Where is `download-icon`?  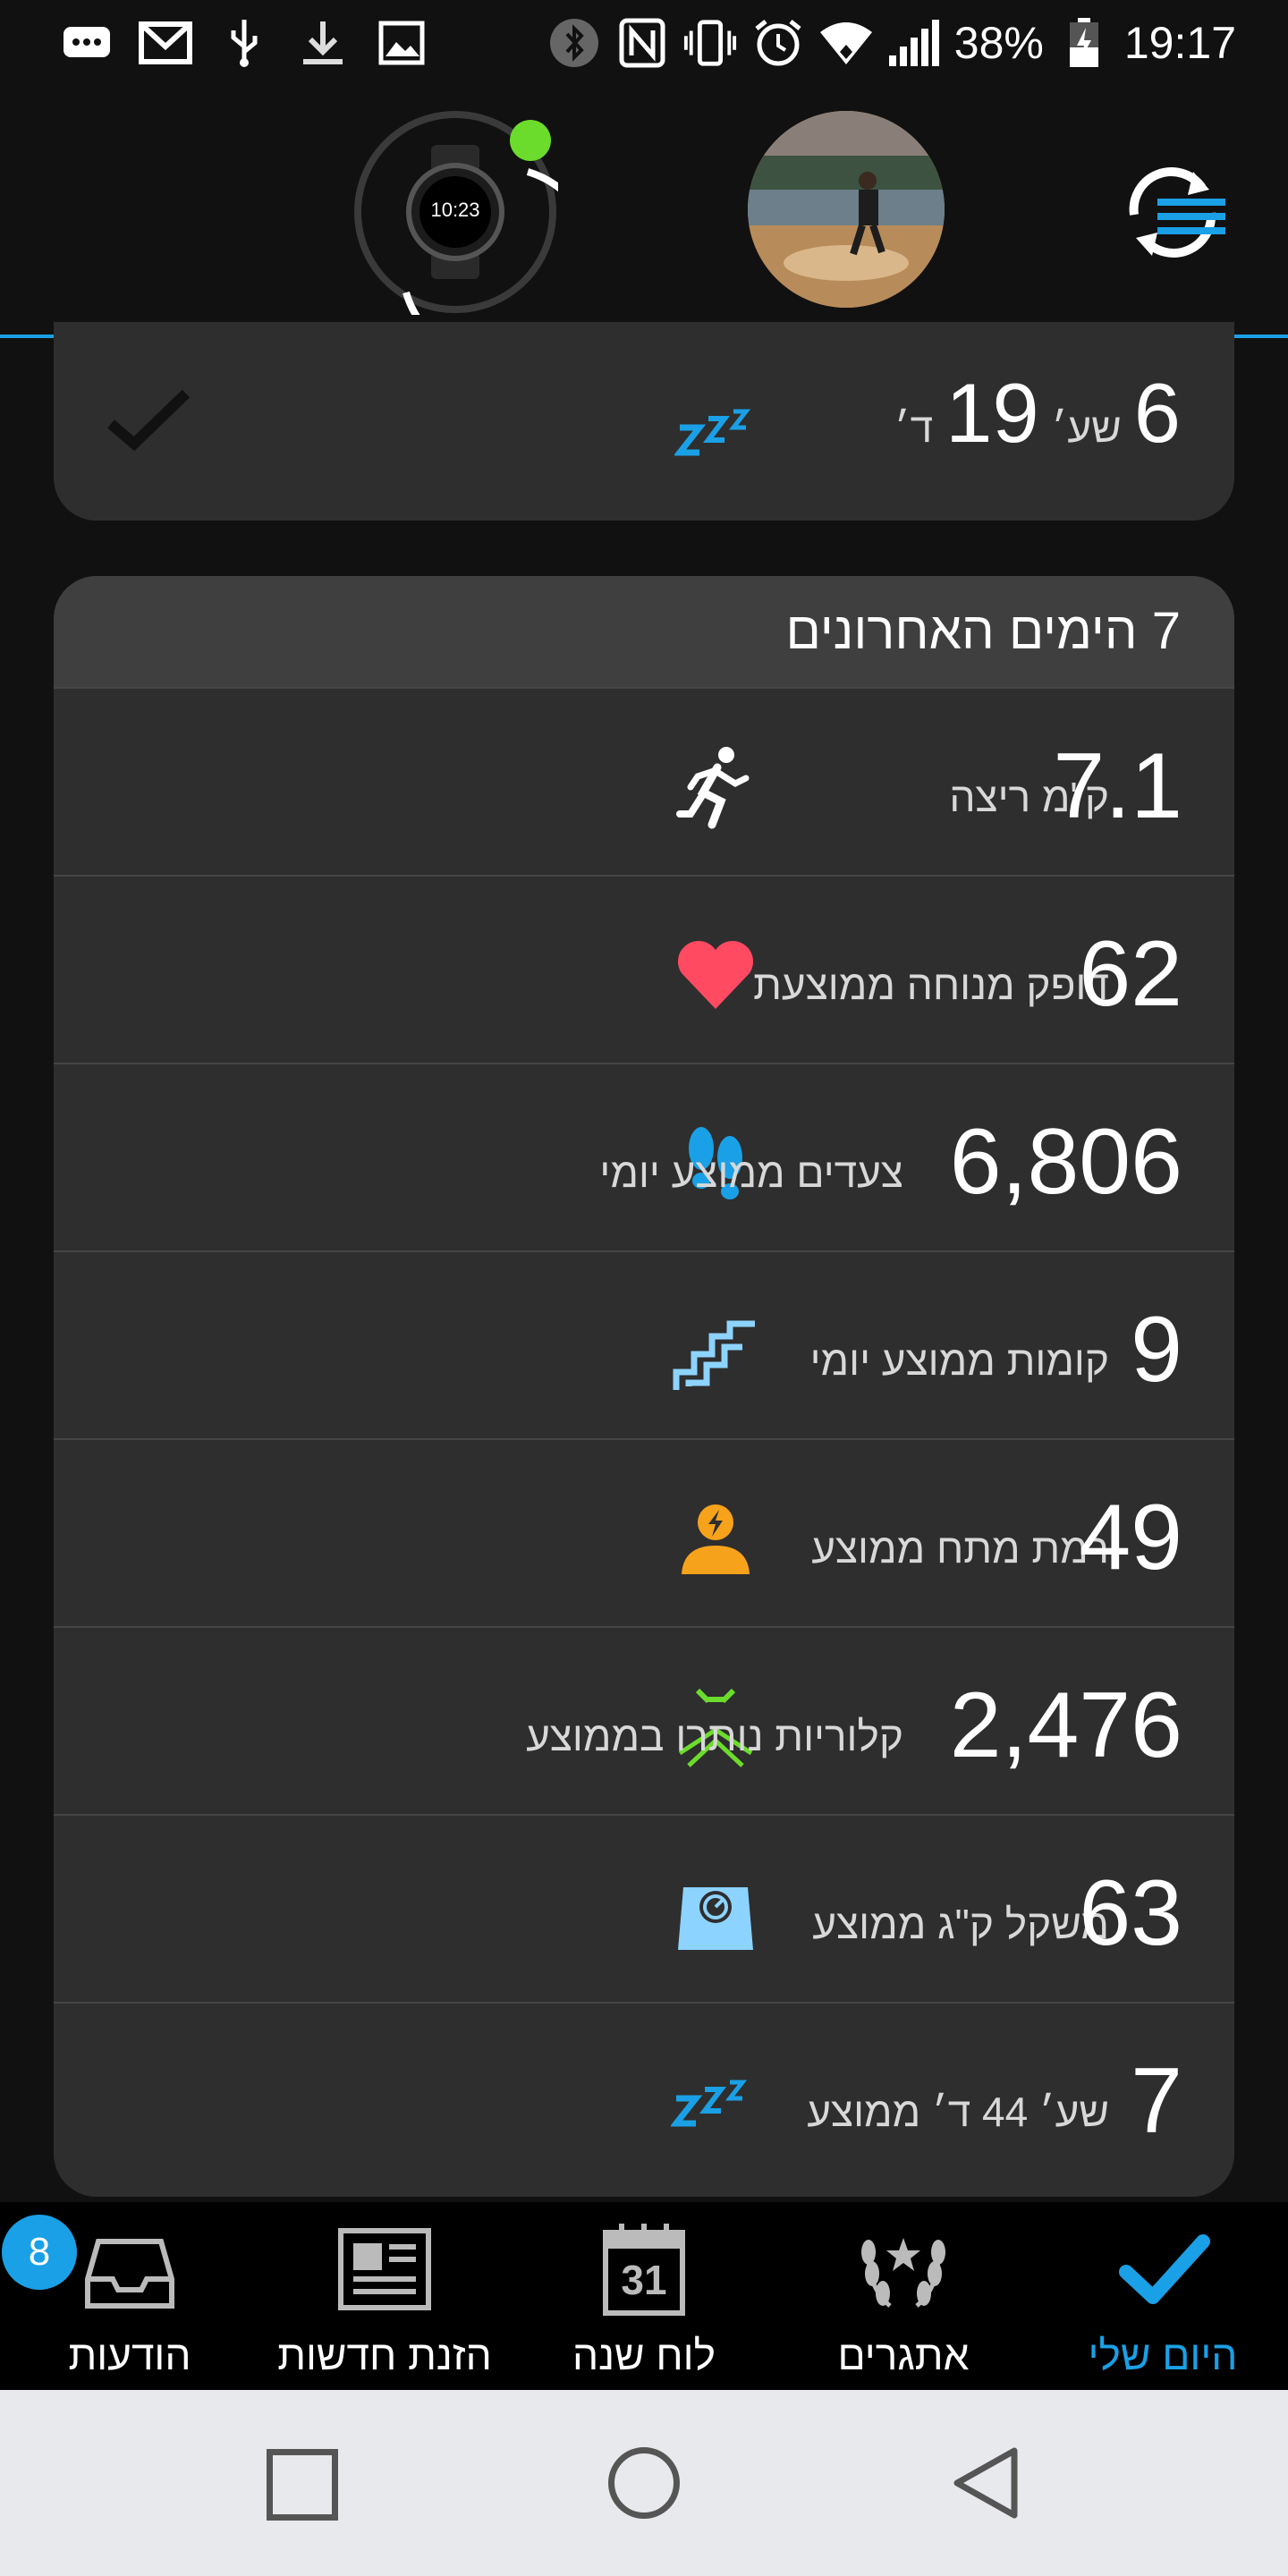
download-icon is located at coordinates (323, 43).